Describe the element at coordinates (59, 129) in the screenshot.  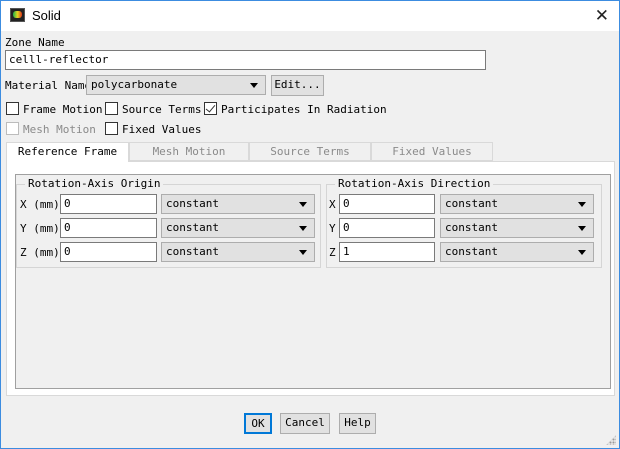
I see `mesh-motion-label: Mesh Motion` at that location.